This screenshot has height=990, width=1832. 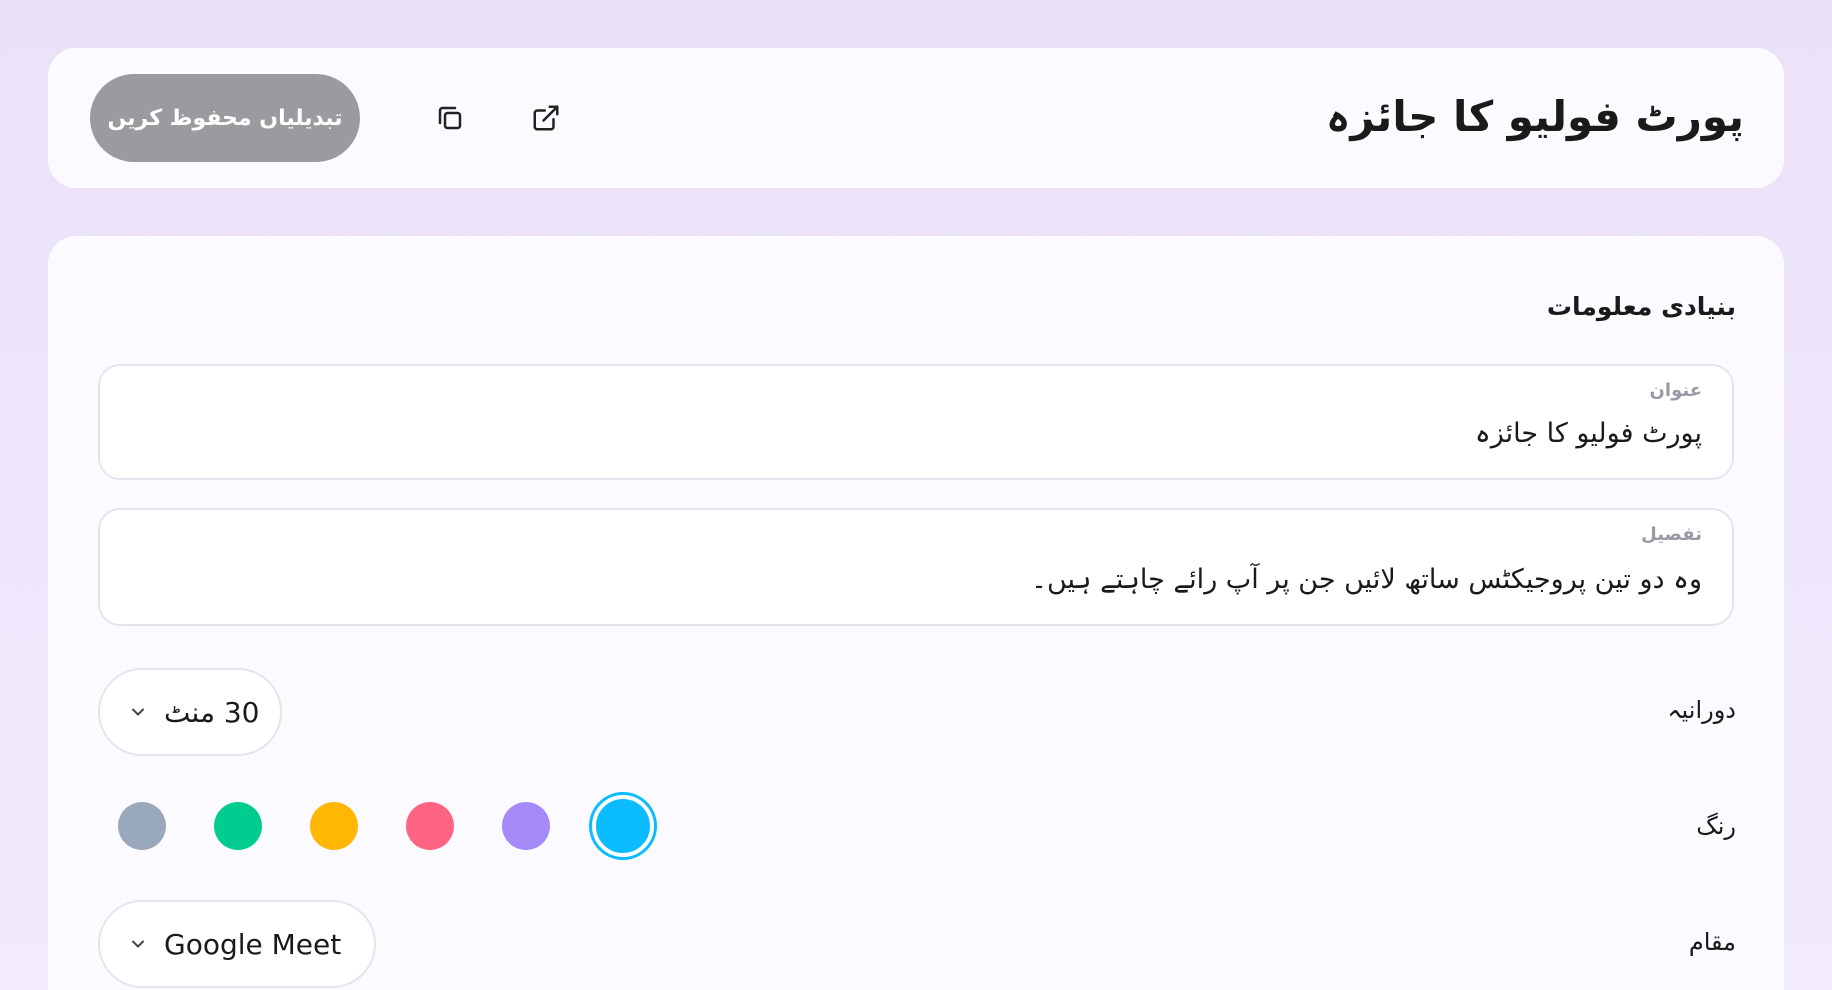 What do you see at coordinates (526, 826) in the screenshot?
I see `color-swatch-purple` at bounding box center [526, 826].